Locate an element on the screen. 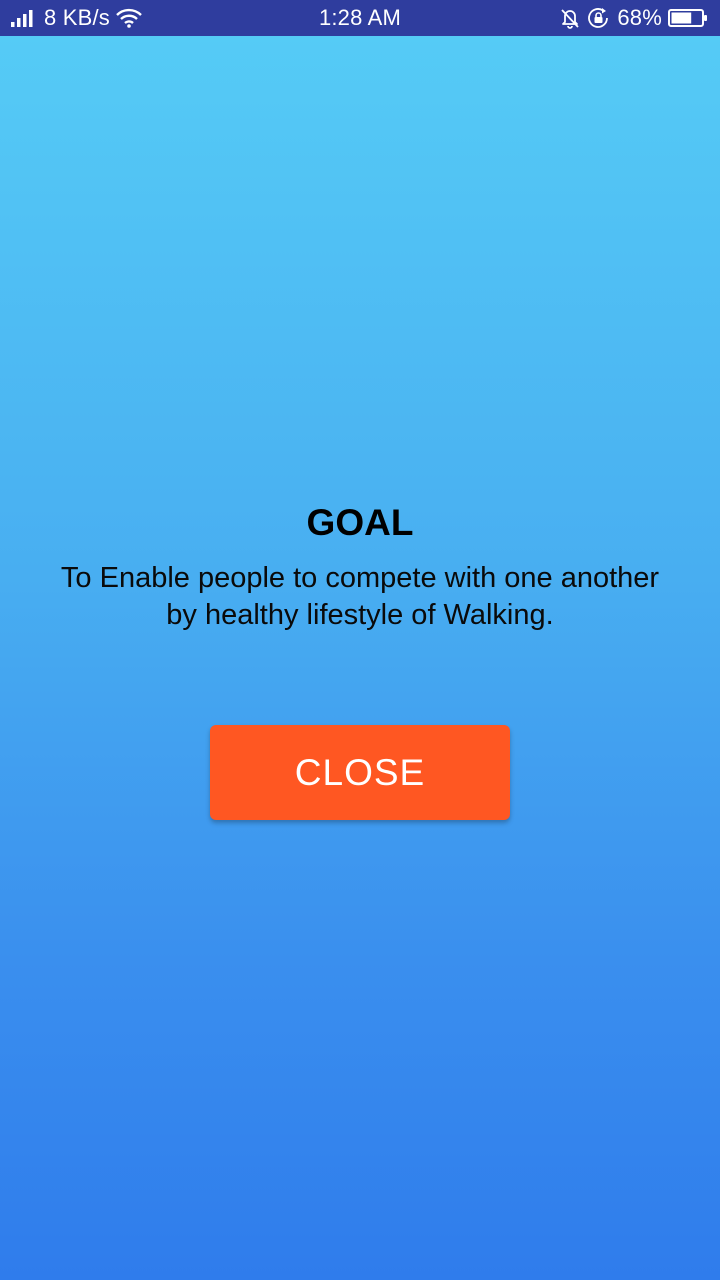 Image resolution: width=720 pixels, height=1280 pixels. battery-icon is located at coordinates (688, 18).